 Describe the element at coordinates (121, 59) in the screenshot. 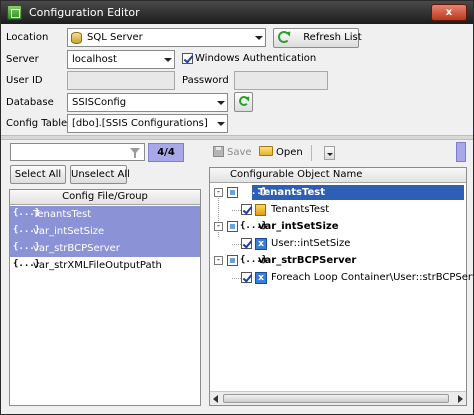

I see `server-select: localhost` at that location.